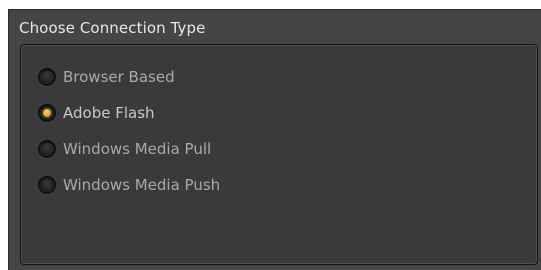 The height and width of the screenshot is (270, 541). What do you see at coordinates (119, 77) in the screenshot?
I see `radio-label: Browser Based` at bounding box center [119, 77].